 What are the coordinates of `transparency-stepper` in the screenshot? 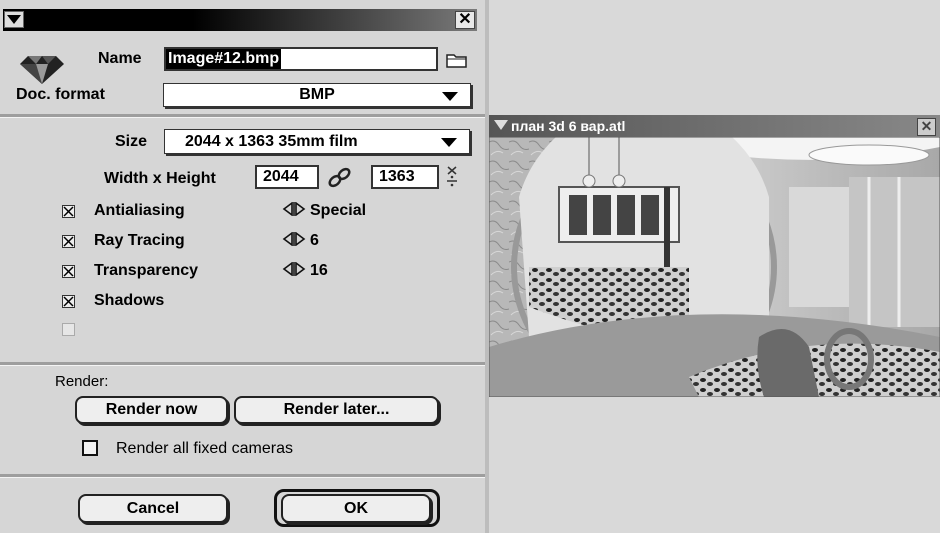 It's located at (294, 271).